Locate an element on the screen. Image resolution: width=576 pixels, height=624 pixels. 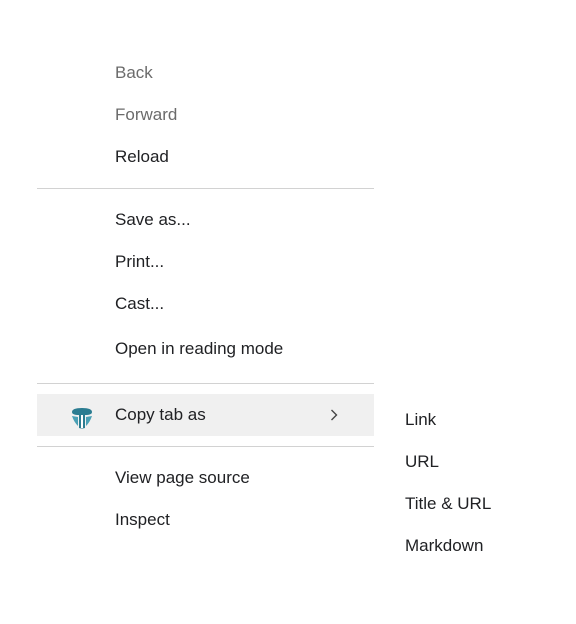
menu-item-label: Reload is located at coordinates (142, 156).